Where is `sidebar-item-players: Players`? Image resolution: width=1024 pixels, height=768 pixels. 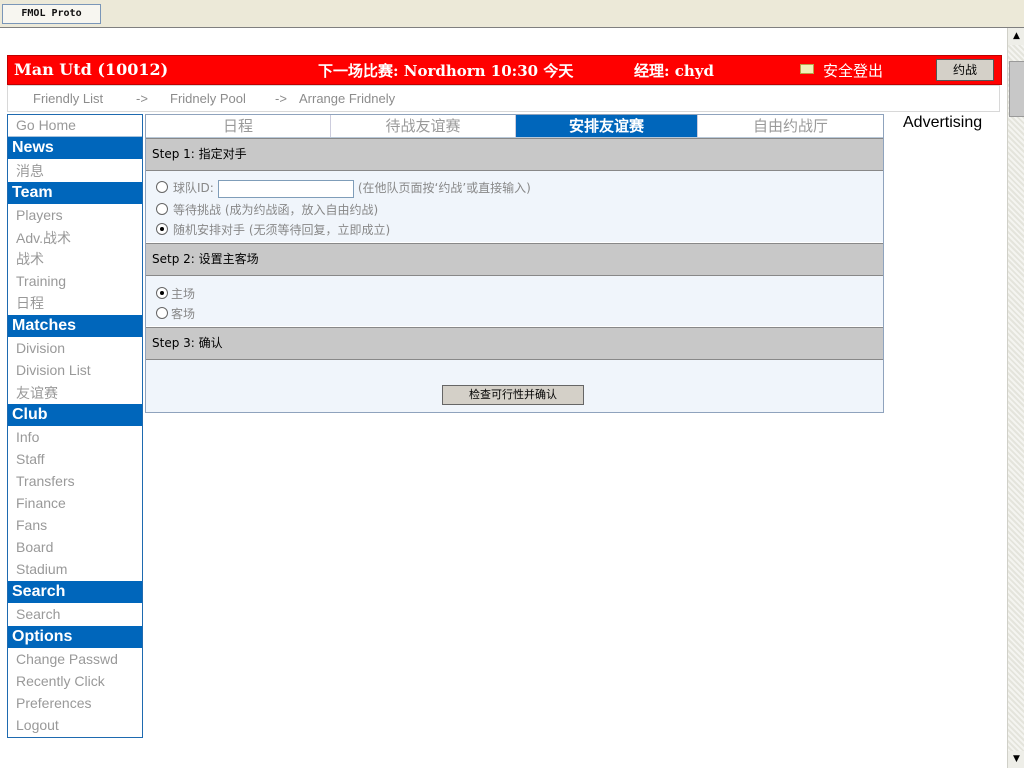 sidebar-item-players: Players is located at coordinates (39, 215).